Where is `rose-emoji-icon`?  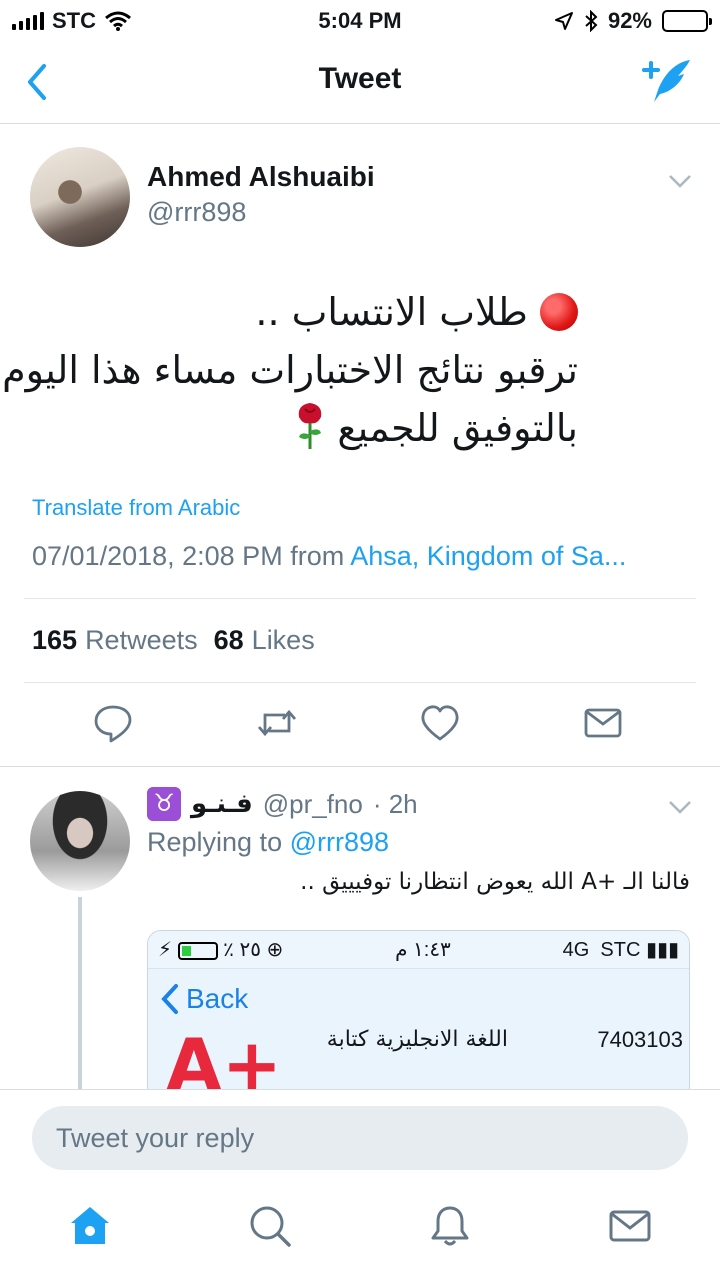 rose-emoji-icon is located at coordinates (310, 426).